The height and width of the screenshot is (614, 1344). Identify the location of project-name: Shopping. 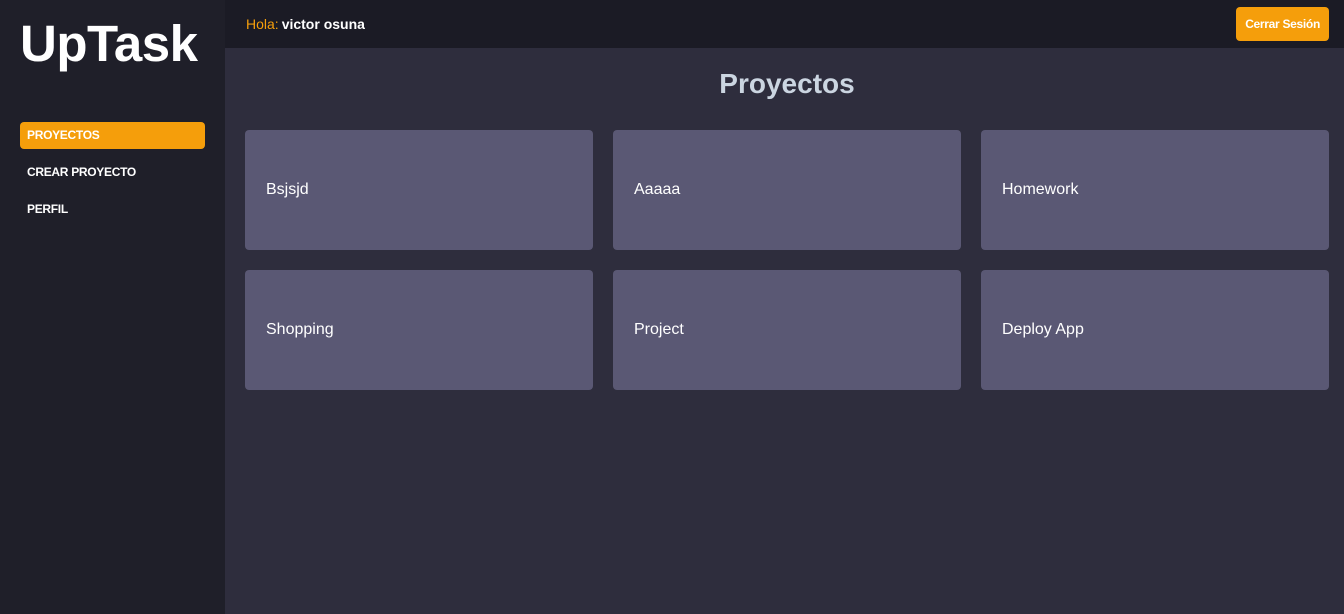
(300, 329).